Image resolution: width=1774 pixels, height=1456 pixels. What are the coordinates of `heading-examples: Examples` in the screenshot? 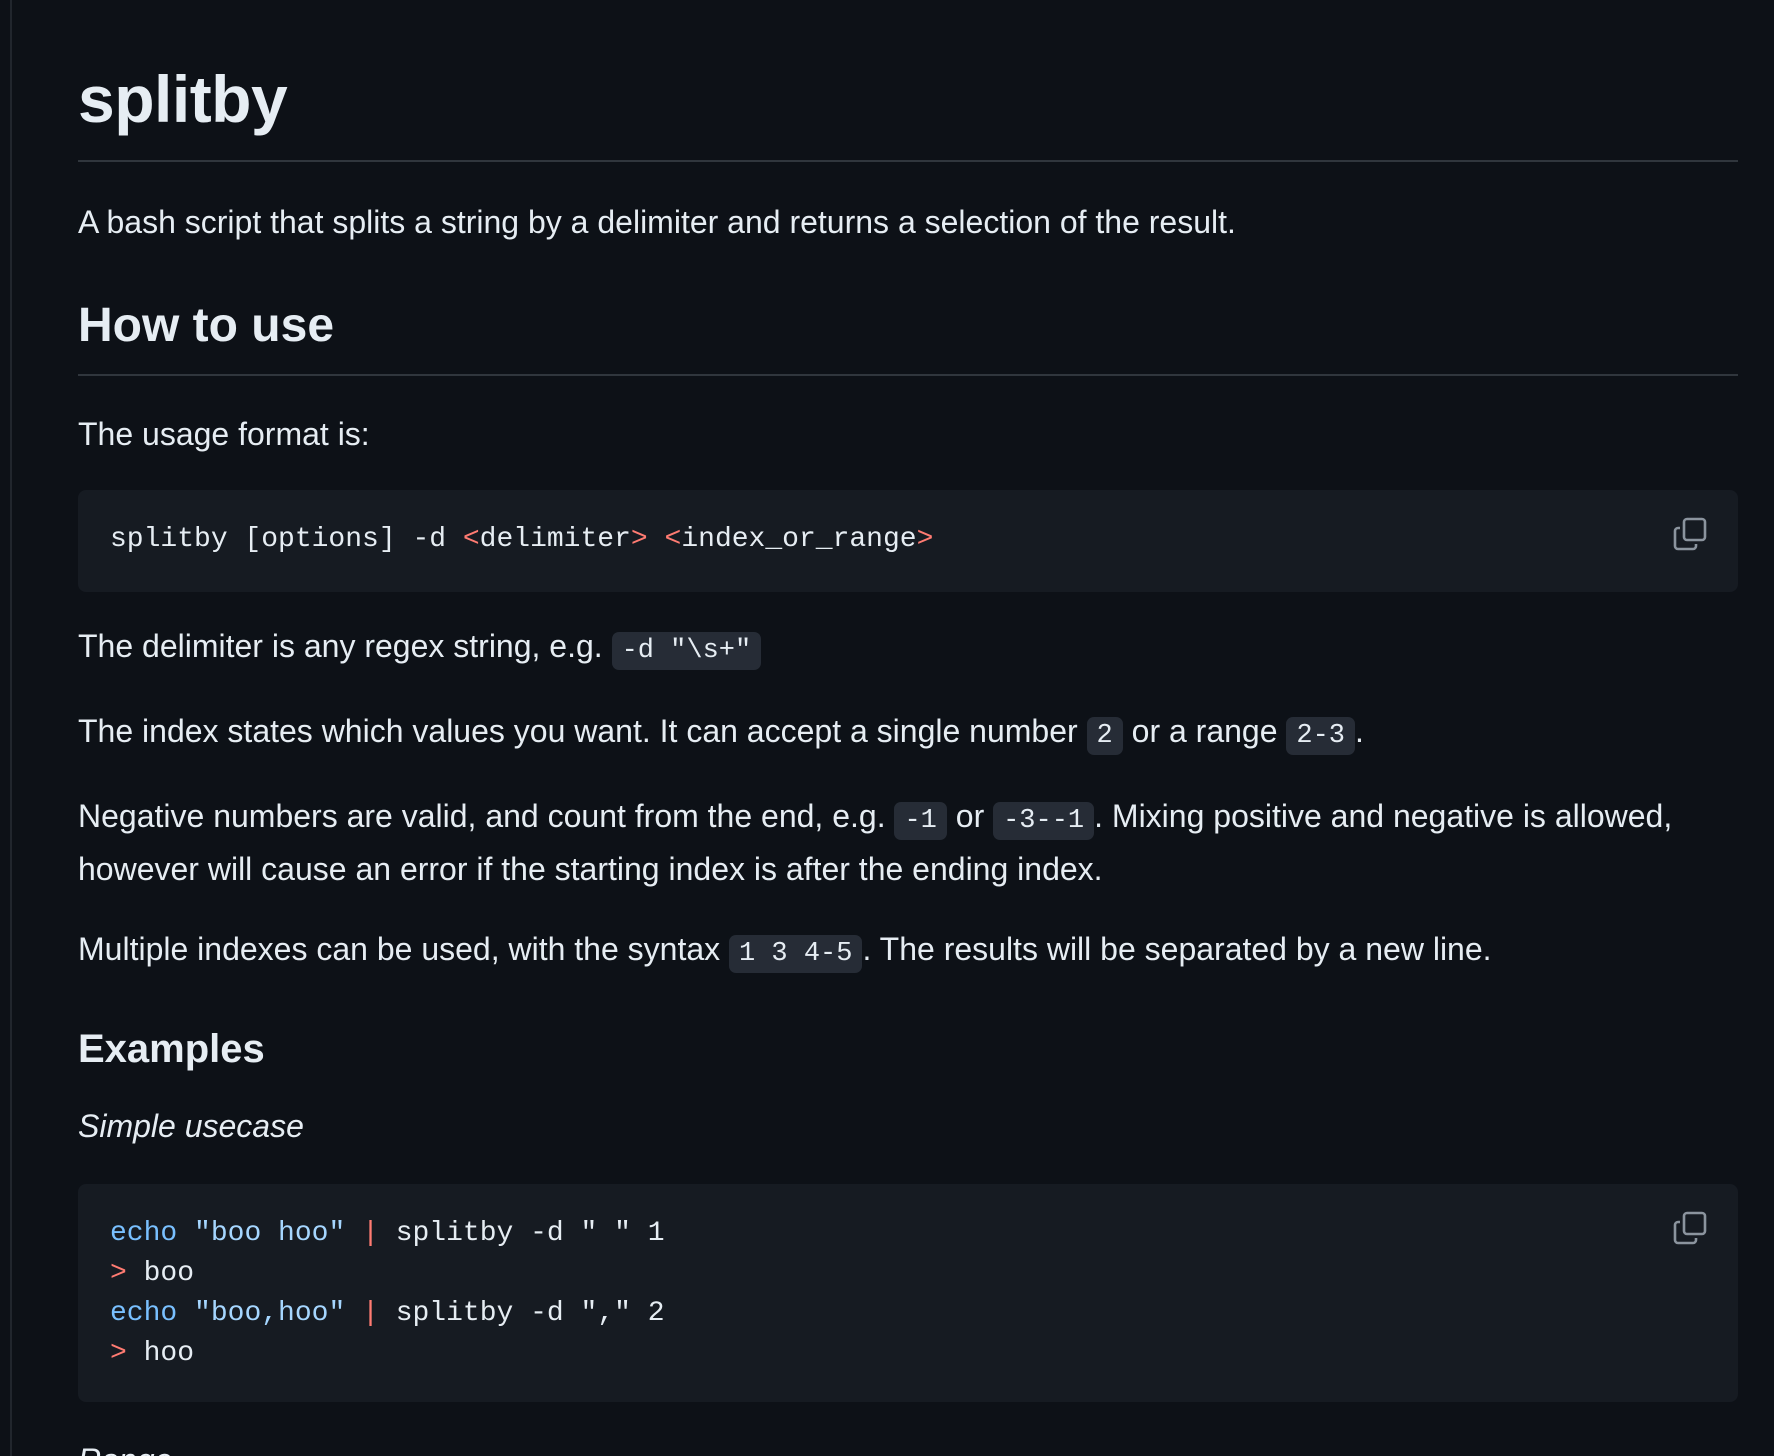 It's located at (171, 1049).